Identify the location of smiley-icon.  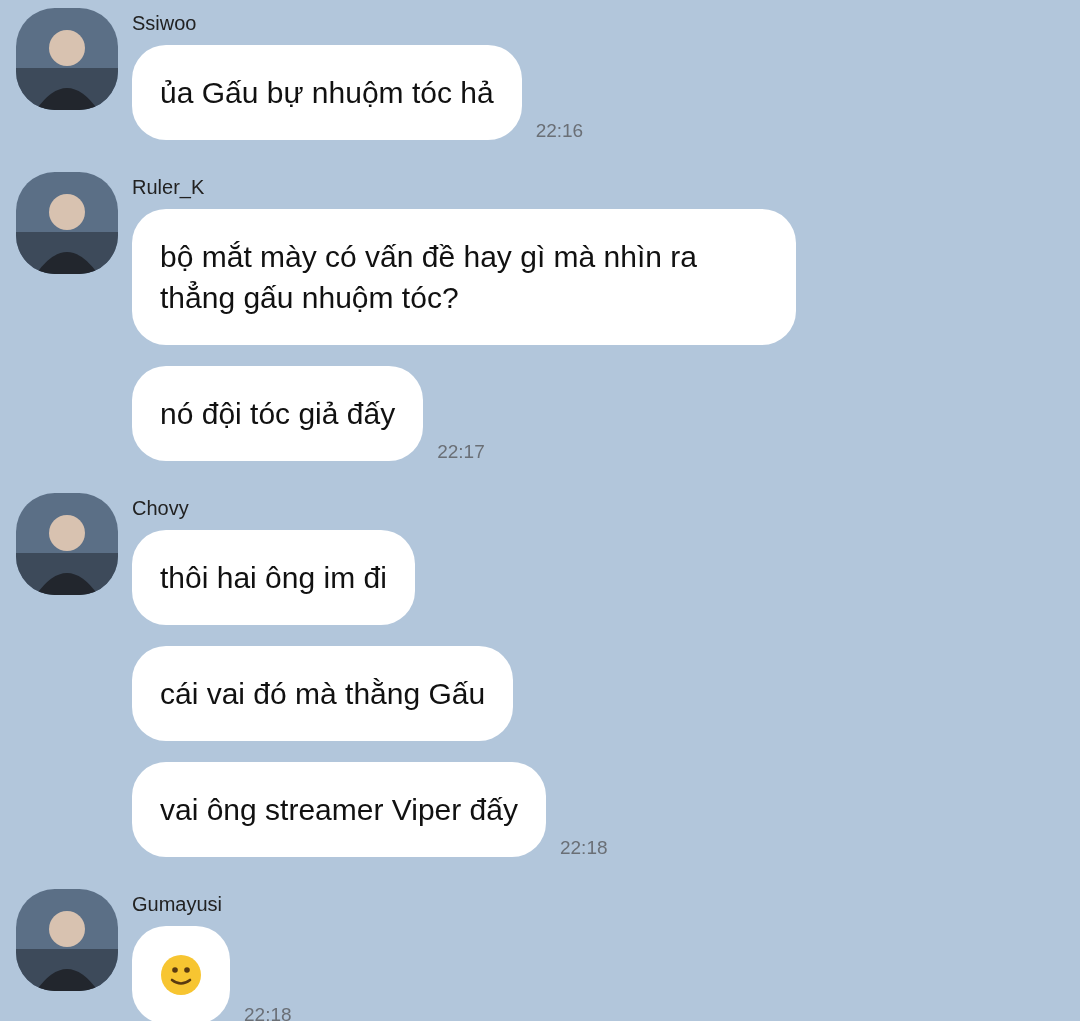
(181, 975).